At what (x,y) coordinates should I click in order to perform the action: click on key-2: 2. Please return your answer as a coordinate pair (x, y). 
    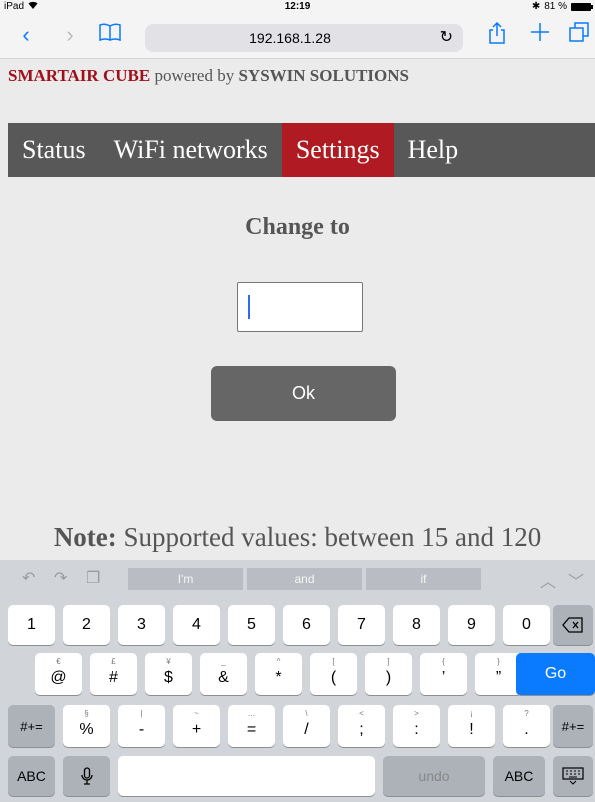
    Looking at the image, I should click on (86, 625).